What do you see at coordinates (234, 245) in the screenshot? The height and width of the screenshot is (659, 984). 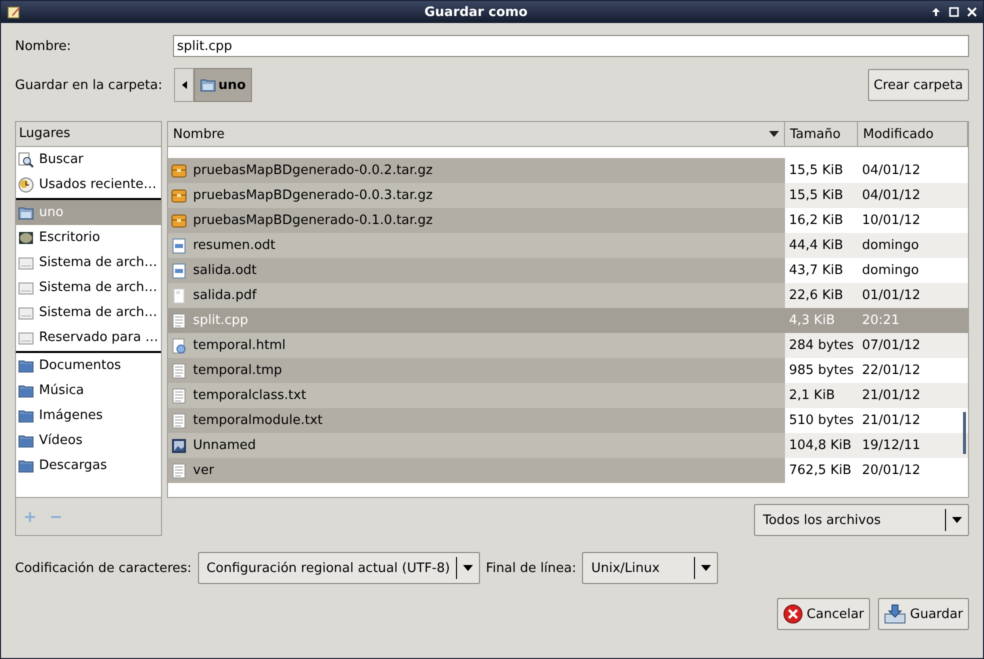 I see `file-name: resumen.odt` at bounding box center [234, 245].